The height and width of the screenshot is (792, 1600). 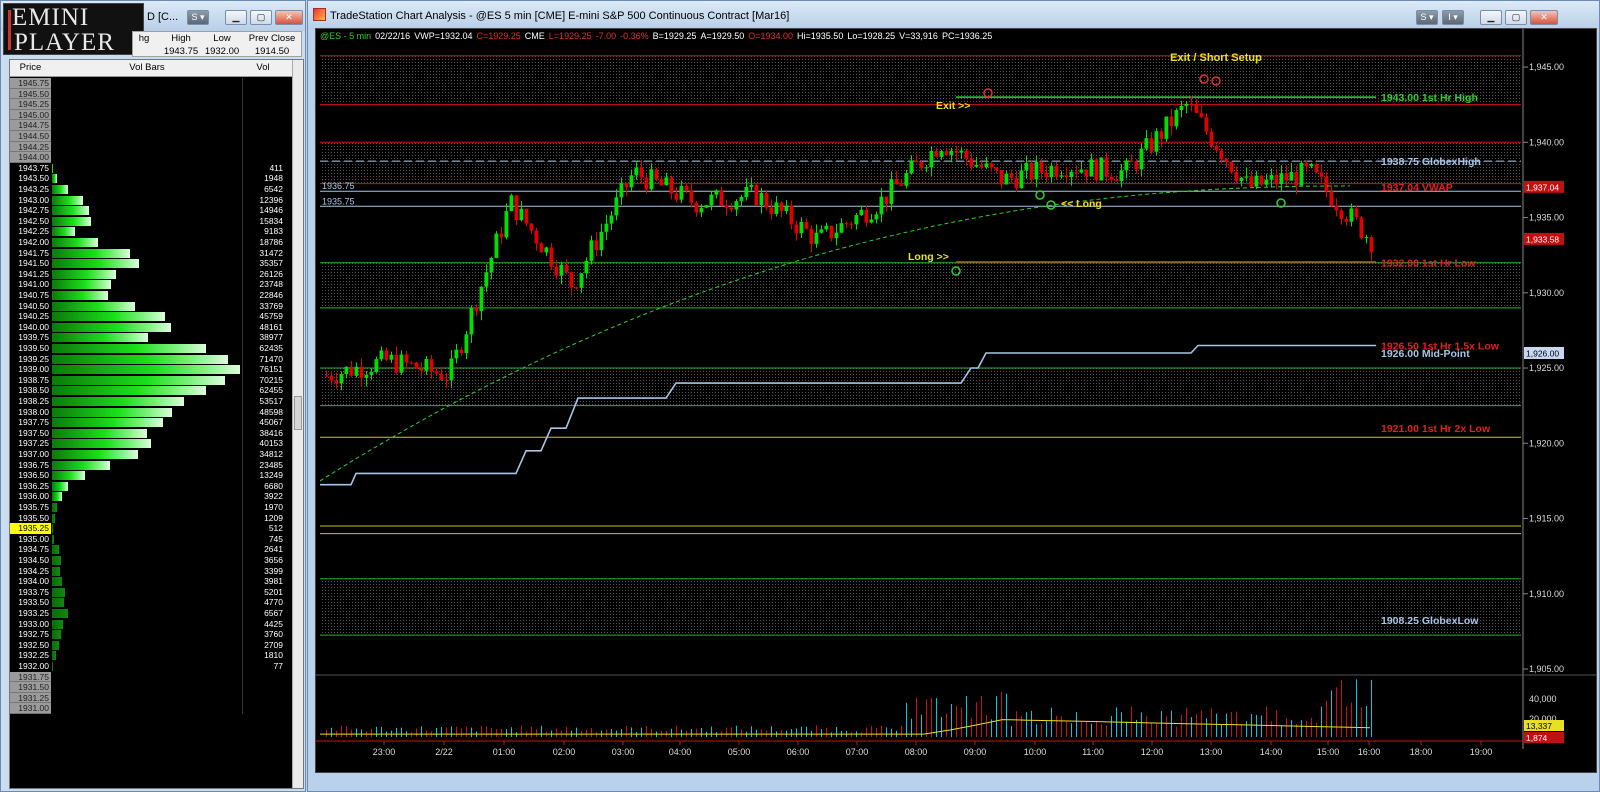 What do you see at coordinates (152, 359) in the screenshot?
I see `matrix-row: 1939.25 71470` at bounding box center [152, 359].